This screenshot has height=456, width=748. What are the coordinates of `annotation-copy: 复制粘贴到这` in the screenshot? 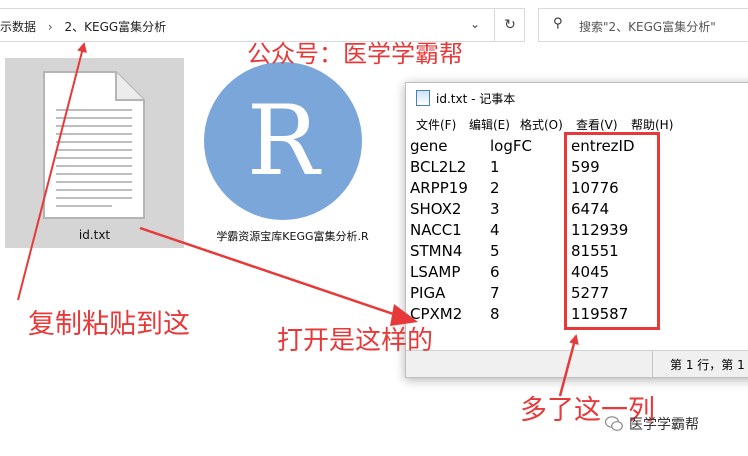 It's located at (109, 324).